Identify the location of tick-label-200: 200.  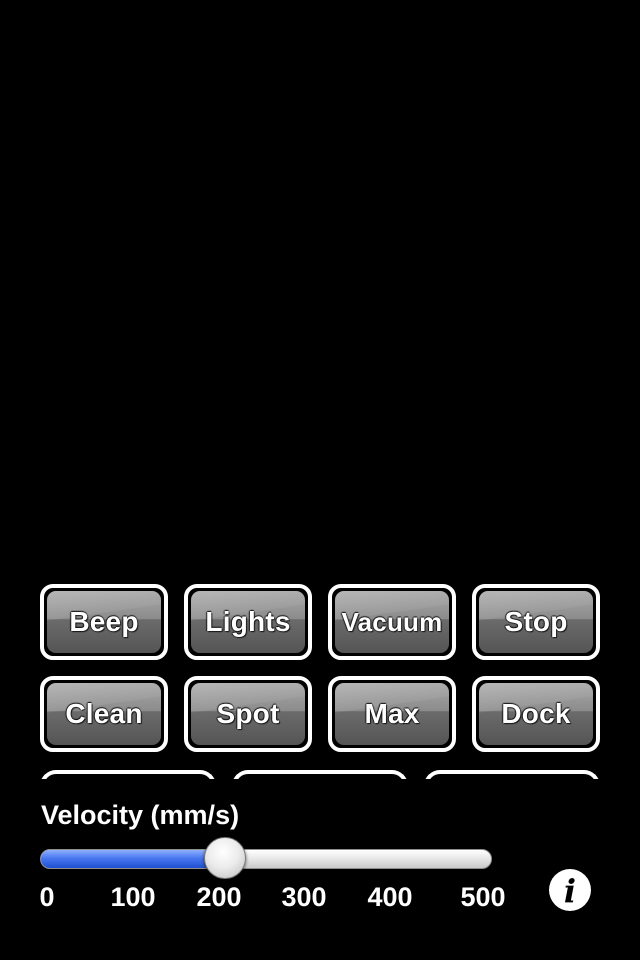
(219, 897).